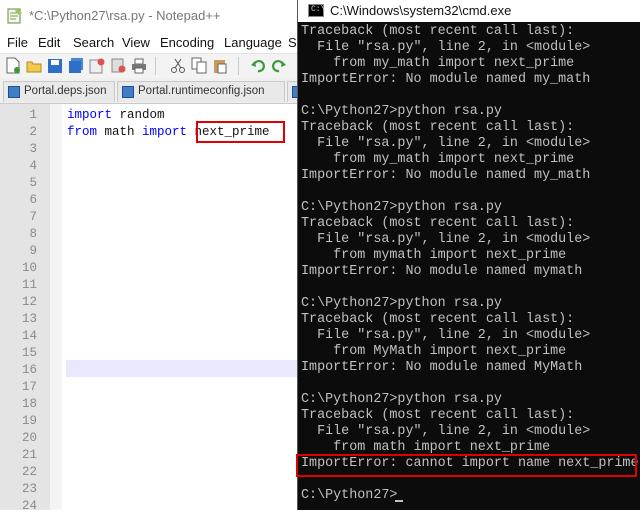 The width and height of the screenshot is (640, 513). Describe the element at coordinates (14, 16) in the screenshot. I see `notepadpp-logo-icon` at that location.